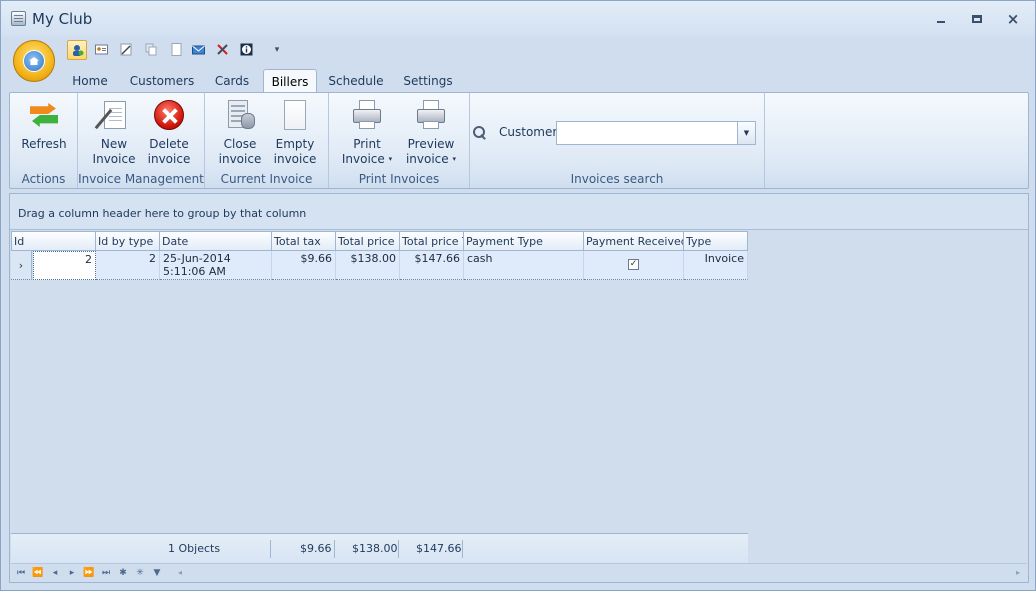 The width and height of the screenshot is (1036, 591). Describe the element at coordinates (62, 19) in the screenshot. I see `window-title: My Club` at that location.